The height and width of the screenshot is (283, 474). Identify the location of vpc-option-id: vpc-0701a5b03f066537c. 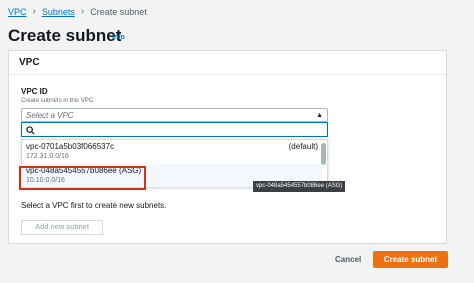
(70, 146).